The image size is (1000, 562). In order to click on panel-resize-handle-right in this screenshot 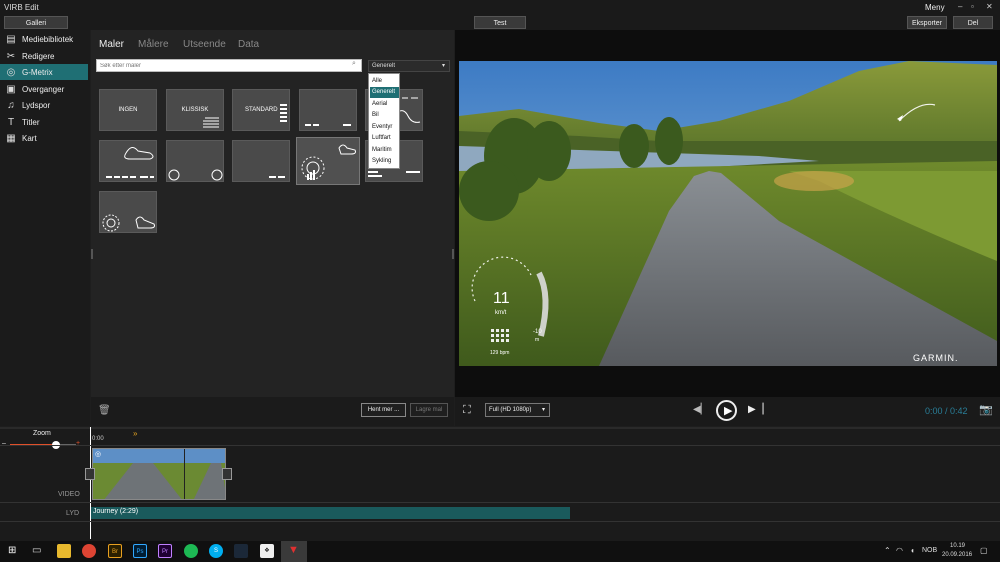, I will do `click(453, 254)`.